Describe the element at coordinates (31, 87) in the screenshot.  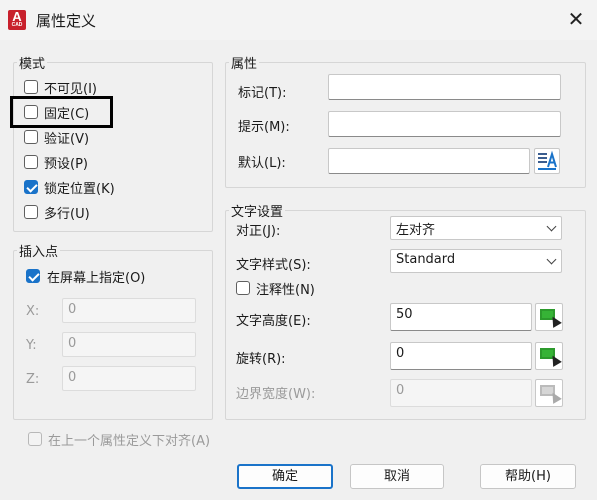
I see `invisible-checkbox` at that location.